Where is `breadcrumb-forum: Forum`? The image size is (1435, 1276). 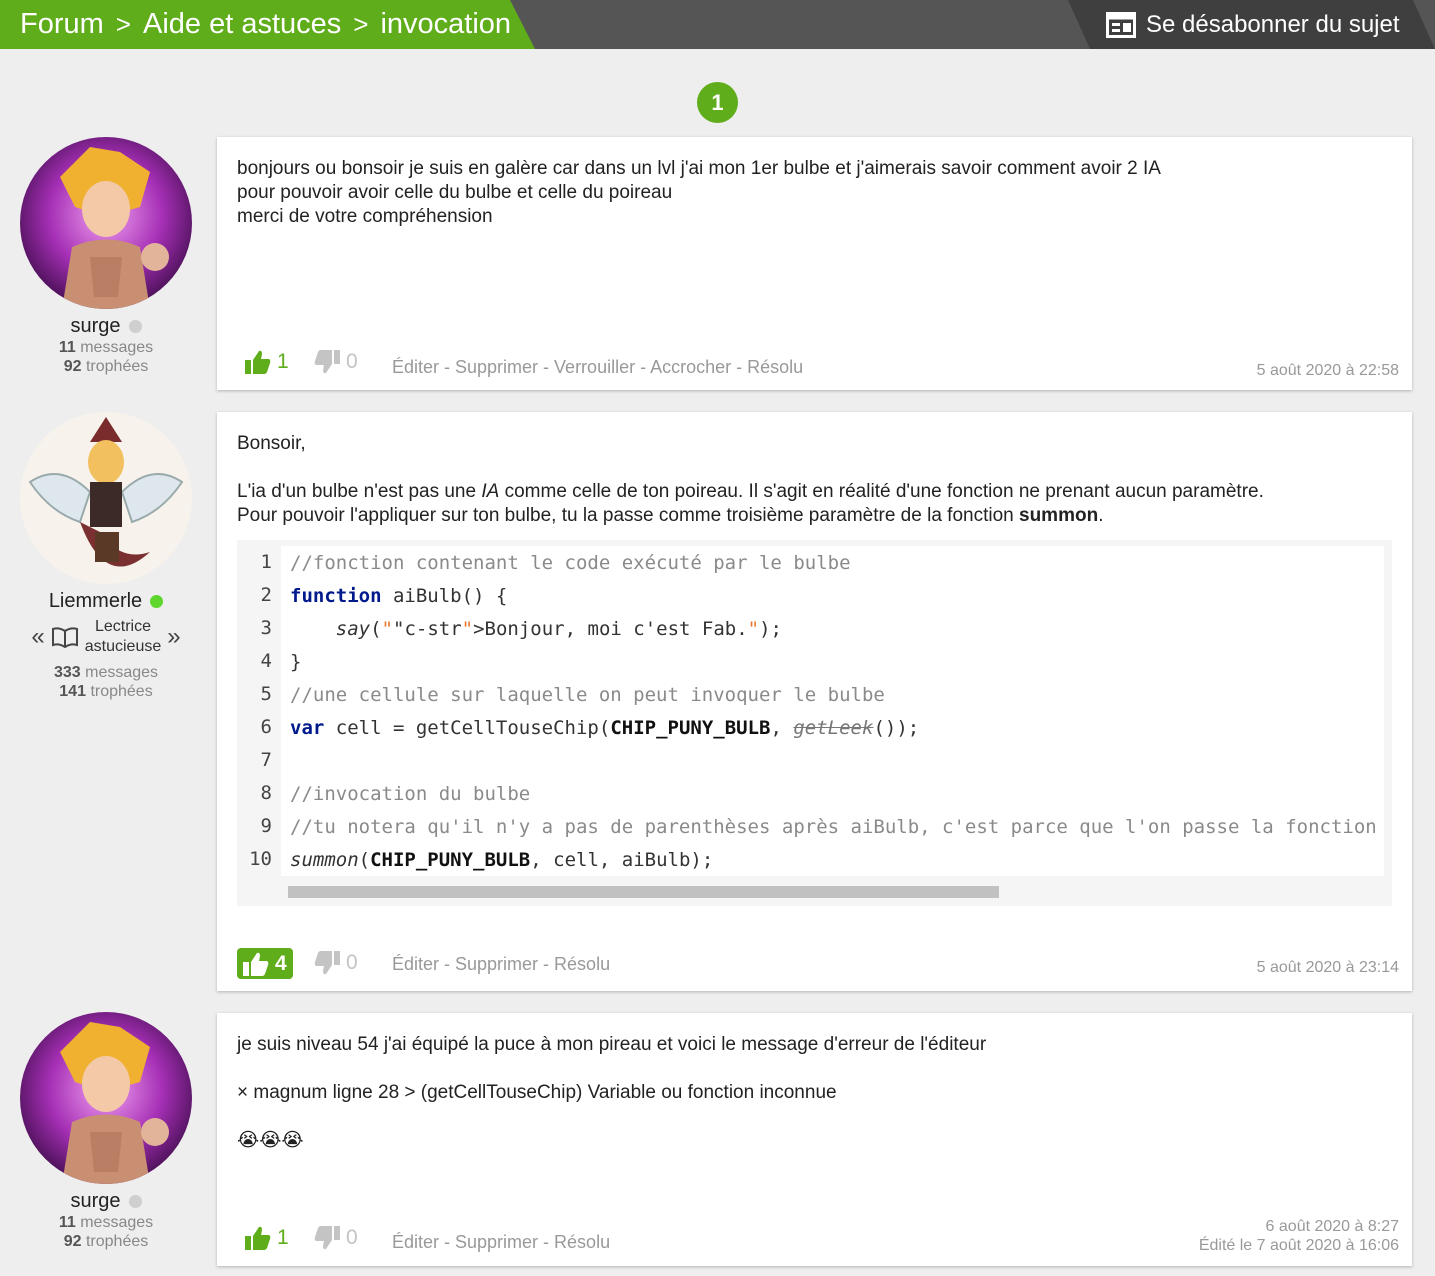 breadcrumb-forum: Forum is located at coordinates (62, 24).